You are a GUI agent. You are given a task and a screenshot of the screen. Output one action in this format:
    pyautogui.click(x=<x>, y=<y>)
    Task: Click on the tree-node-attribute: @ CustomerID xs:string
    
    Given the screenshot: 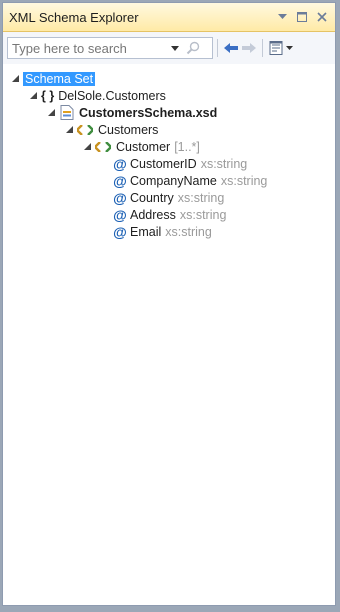 What is the action you would take?
    pyautogui.click(x=172, y=163)
    